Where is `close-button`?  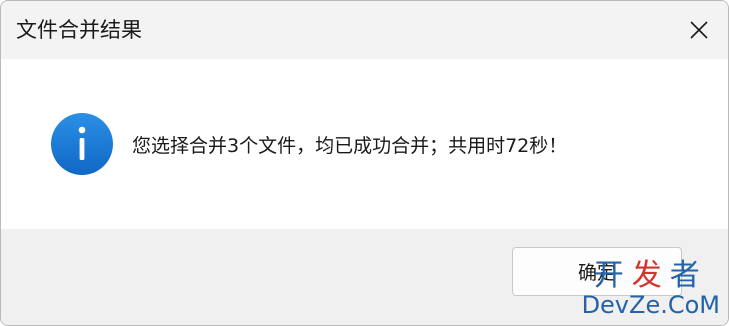
close-button is located at coordinates (699, 30).